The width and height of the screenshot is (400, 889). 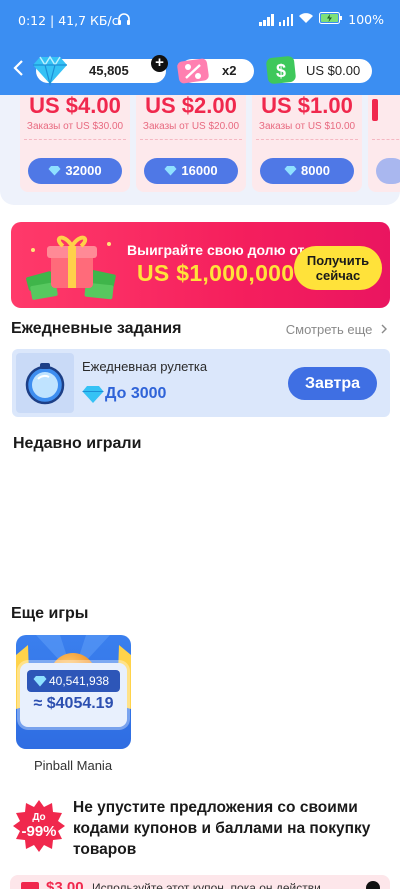 I want to click on coupon-card: US $4.00 Заказы от US $30.00 32000, so click(x=75, y=143).